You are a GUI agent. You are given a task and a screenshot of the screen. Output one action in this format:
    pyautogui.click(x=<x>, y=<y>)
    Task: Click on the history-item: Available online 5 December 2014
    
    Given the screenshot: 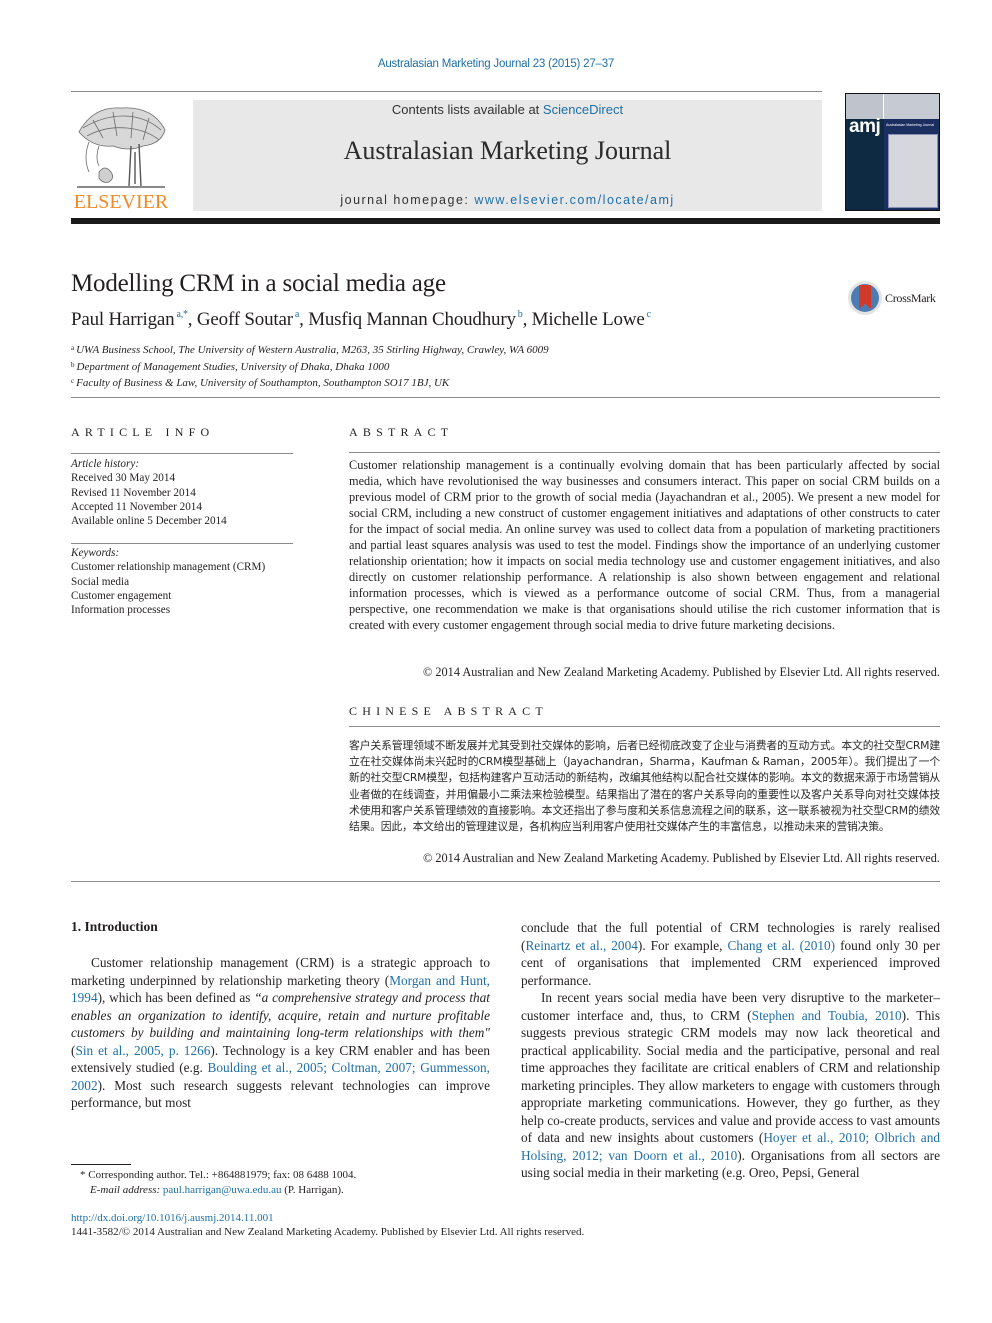 What is the action you would take?
    pyautogui.click(x=149, y=521)
    